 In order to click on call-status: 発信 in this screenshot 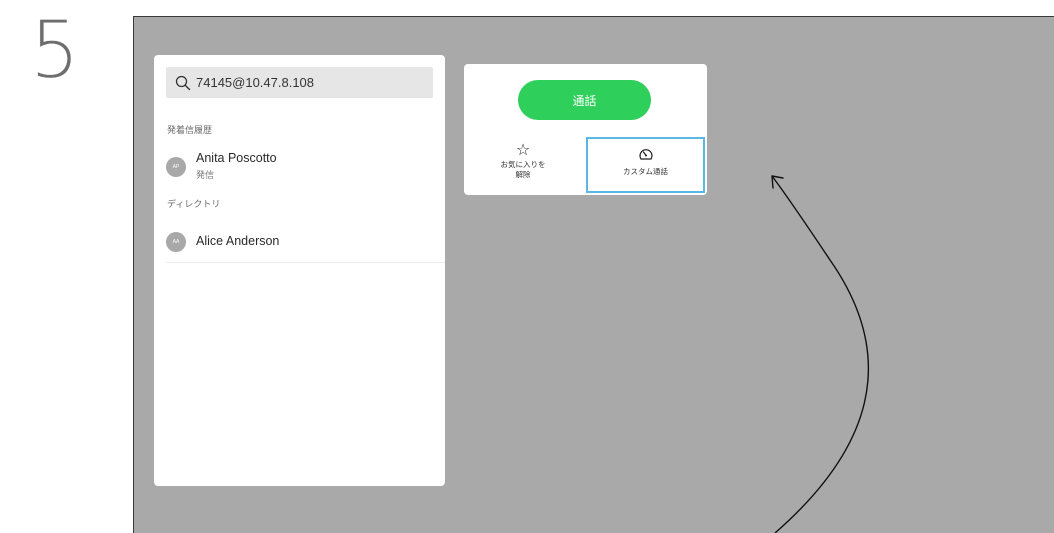, I will do `click(205, 176)`.